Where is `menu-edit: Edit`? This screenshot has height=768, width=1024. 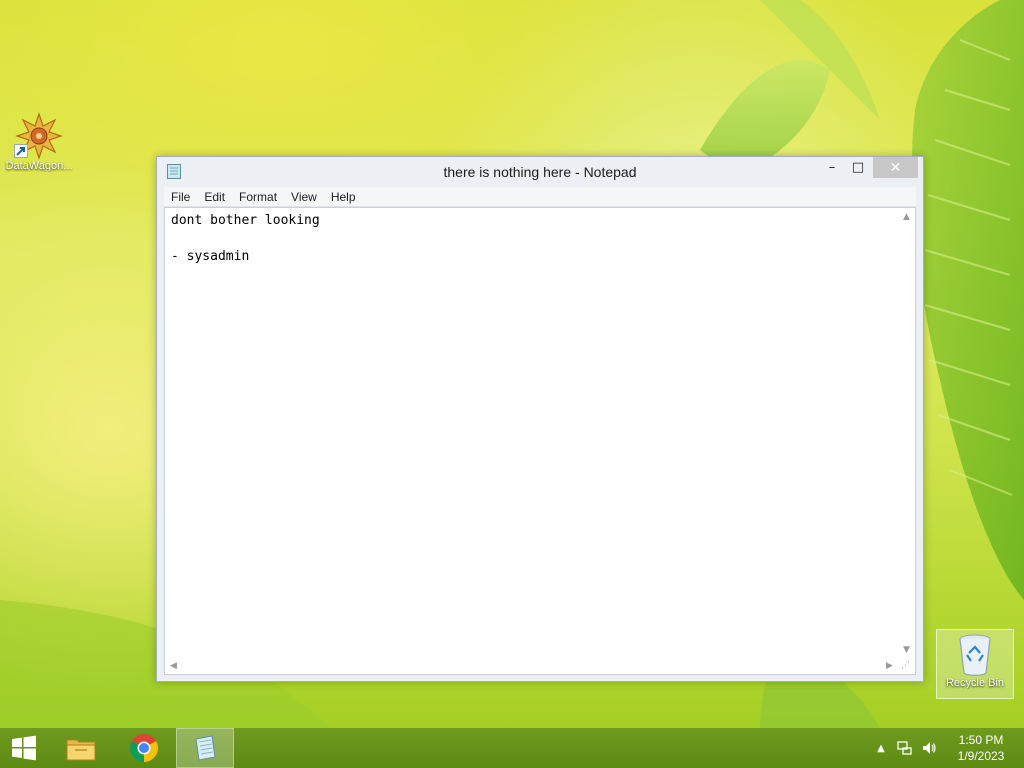
menu-edit: Edit is located at coordinates (214, 197).